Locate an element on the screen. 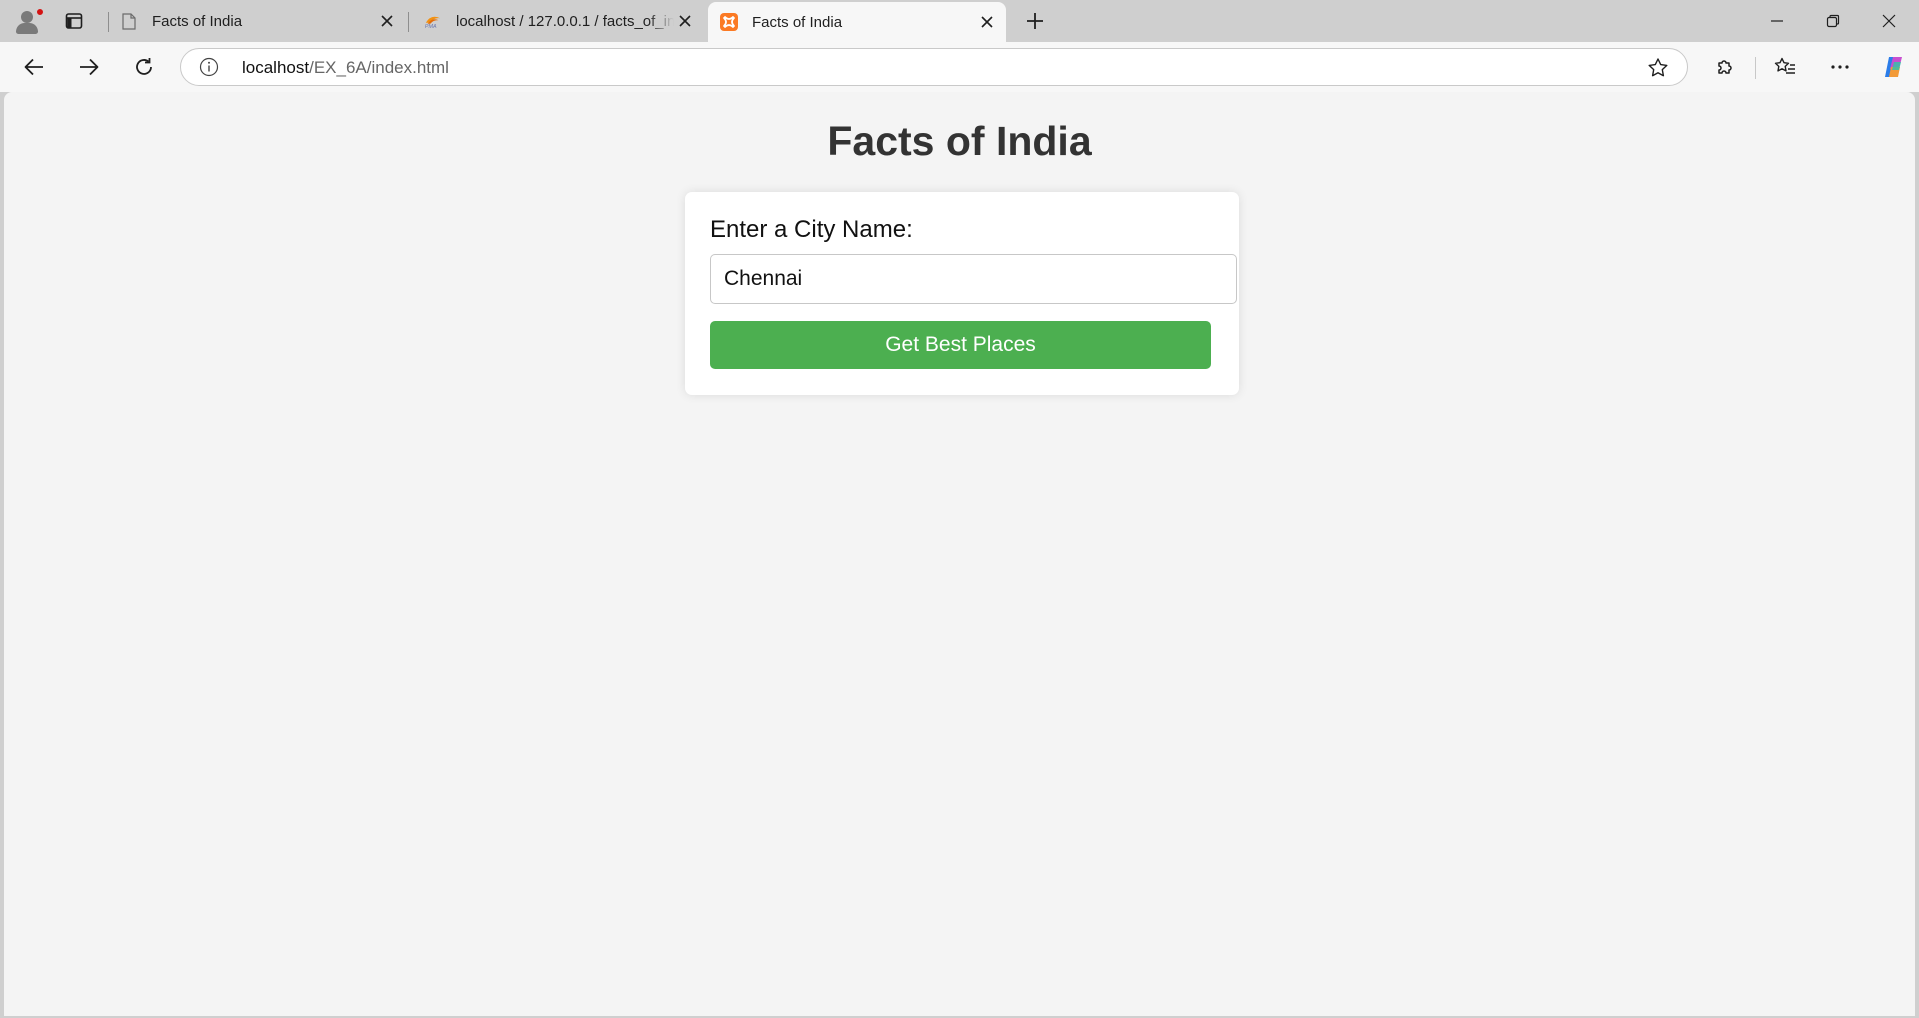  url-host: localhost is located at coordinates (276, 67).